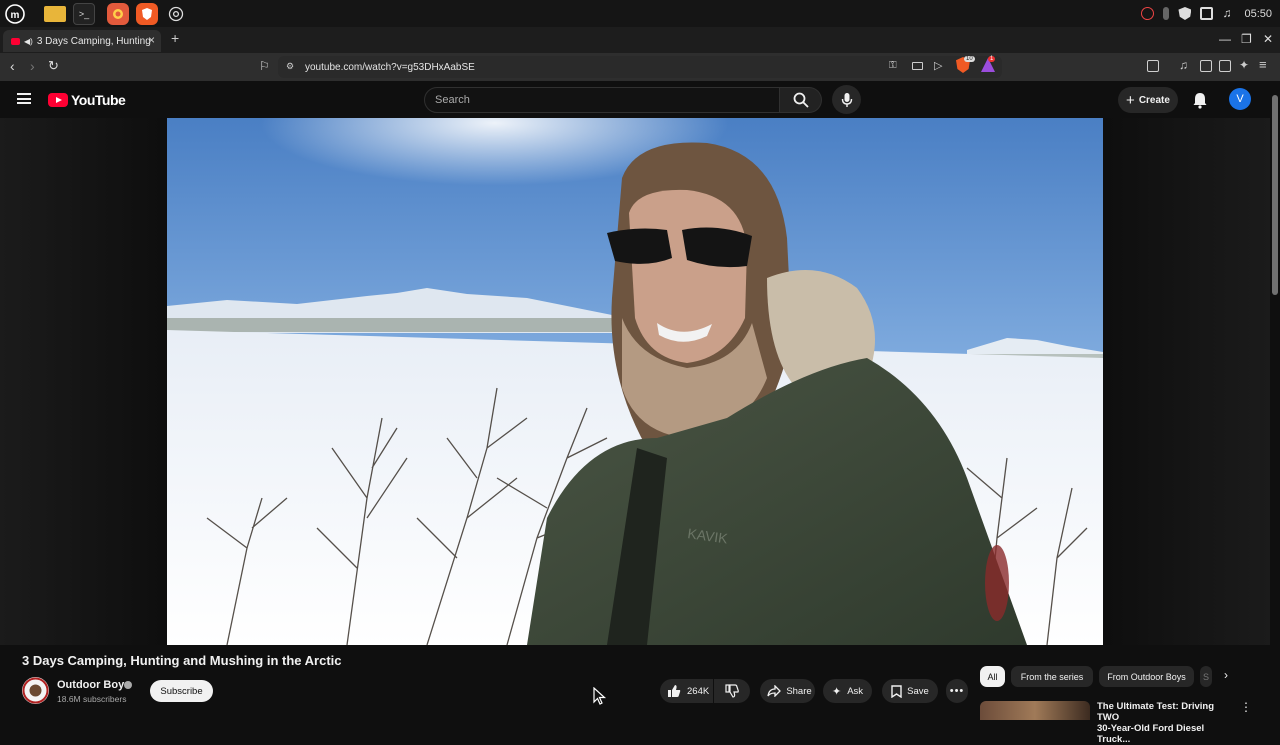 This screenshot has height=745, width=1280. What do you see at coordinates (12, 66) in the screenshot?
I see `back-icon: ‹` at bounding box center [12, 66].